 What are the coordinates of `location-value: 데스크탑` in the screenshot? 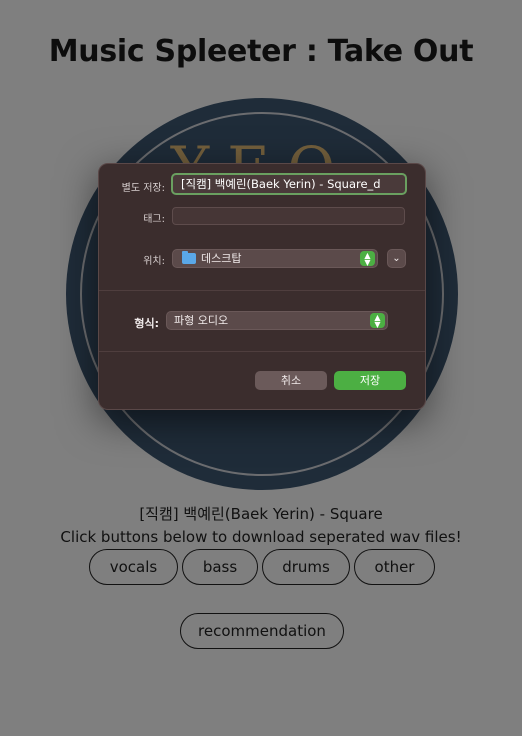 It's located at (221, 258).